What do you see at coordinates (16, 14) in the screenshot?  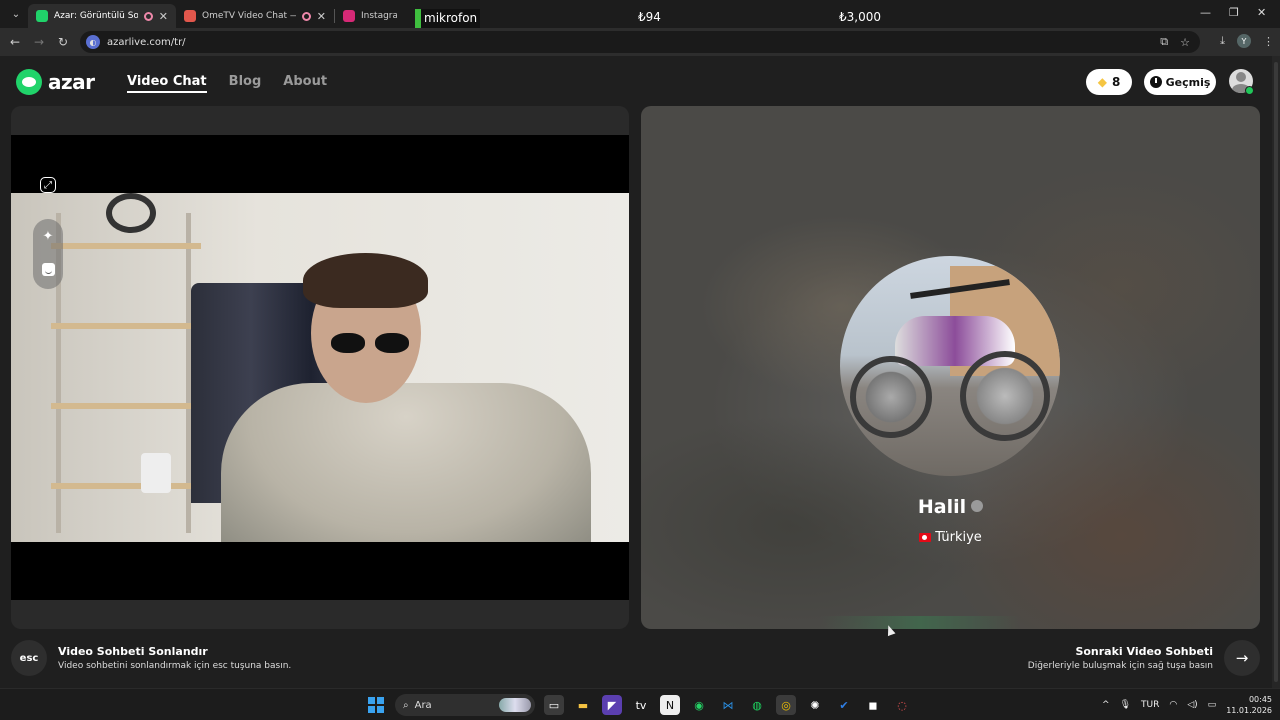 I see `tab-search-menu-icon: ⌄` at bounding box center [16, 14].